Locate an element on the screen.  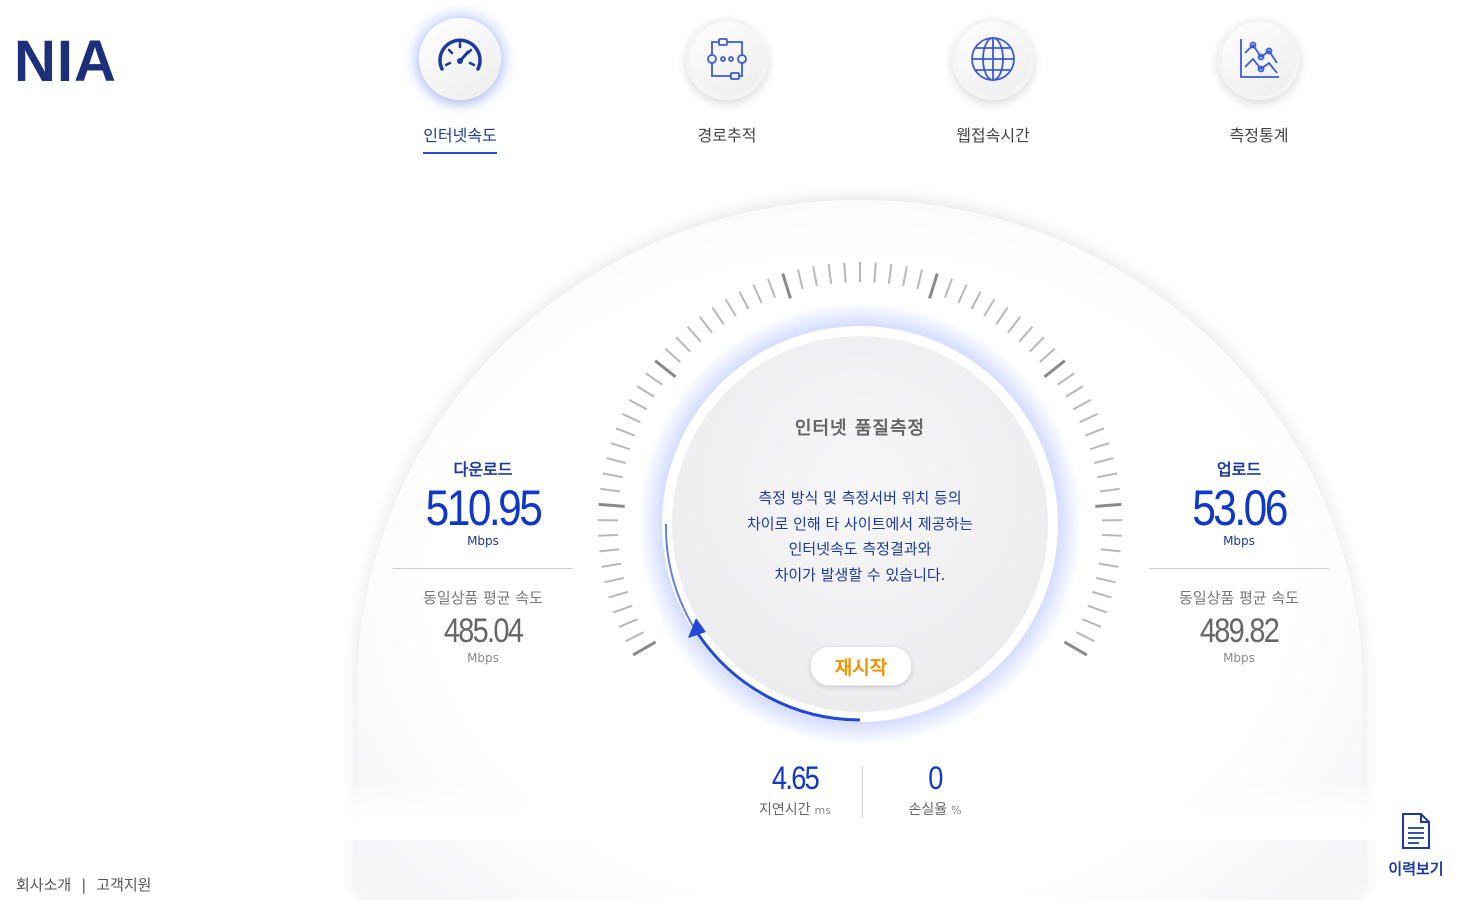
nav-label: 경로추적 is located at coordinates (727, 137).